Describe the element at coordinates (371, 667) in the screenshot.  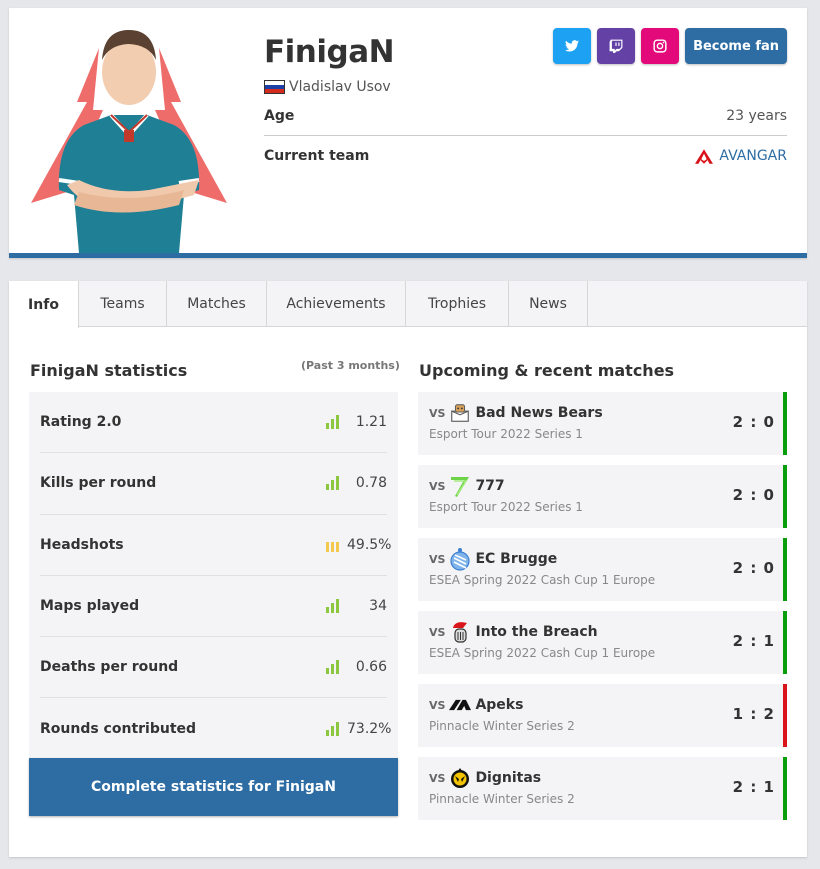
I see `stat-value: 0.66` at that location.